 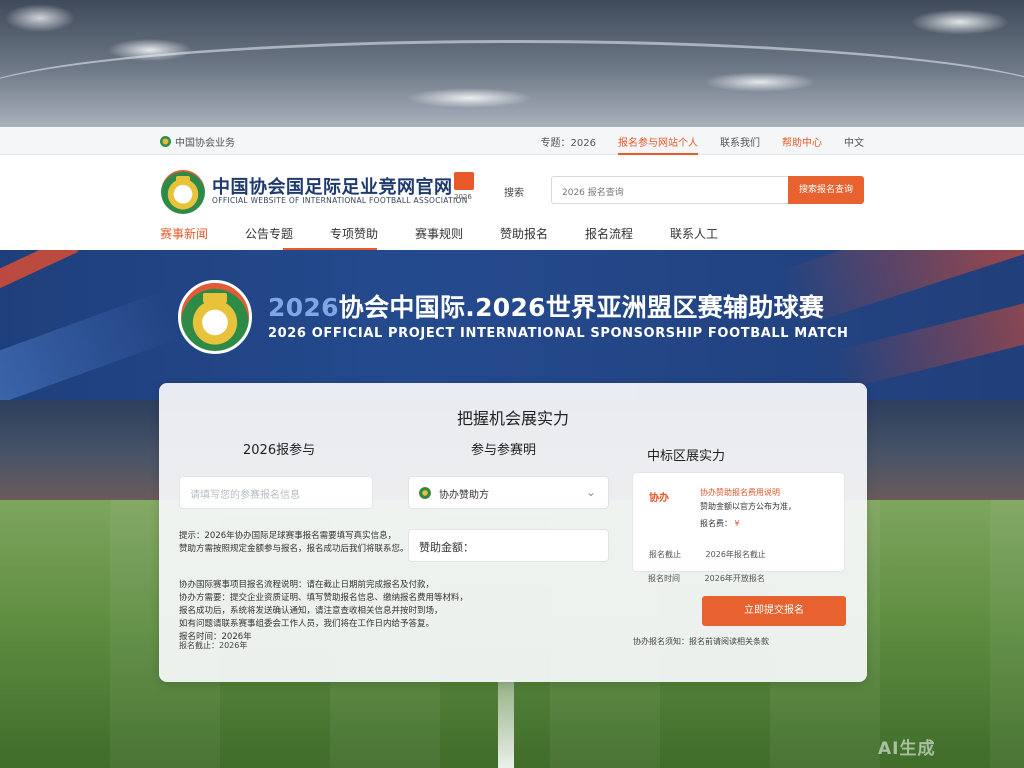 I want to click on stadium-roof, so click(x=512, y=70).